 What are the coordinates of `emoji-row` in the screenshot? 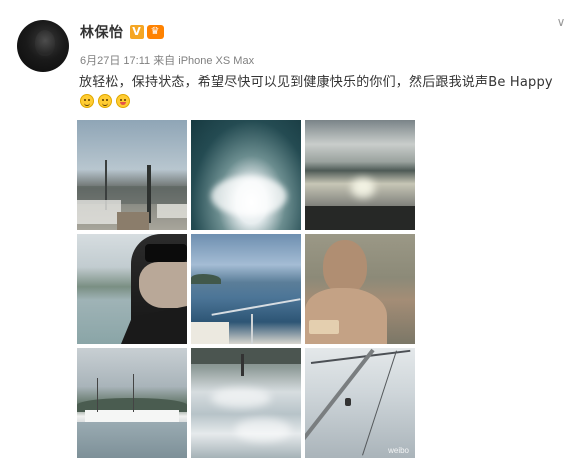 It's located at (105, 101).